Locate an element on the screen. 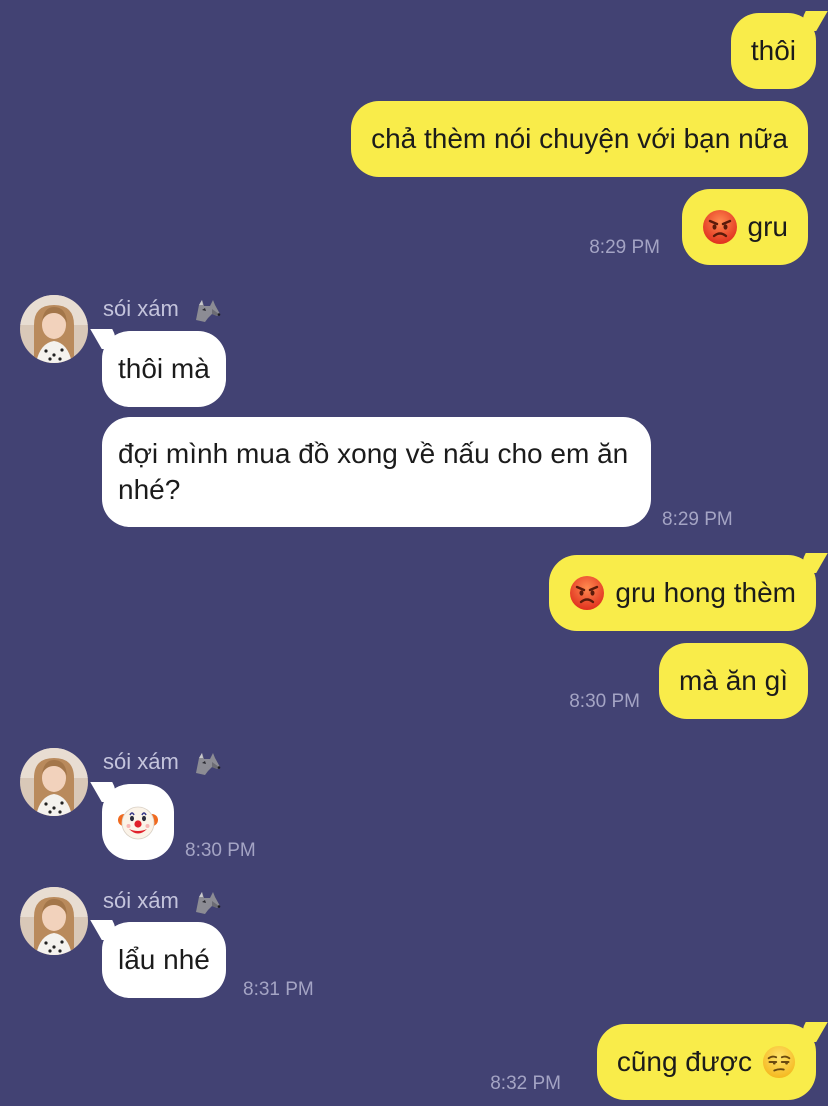  message-text: chả thèm nói chuyện với bạn nữa is located at coordinates (579, 138).